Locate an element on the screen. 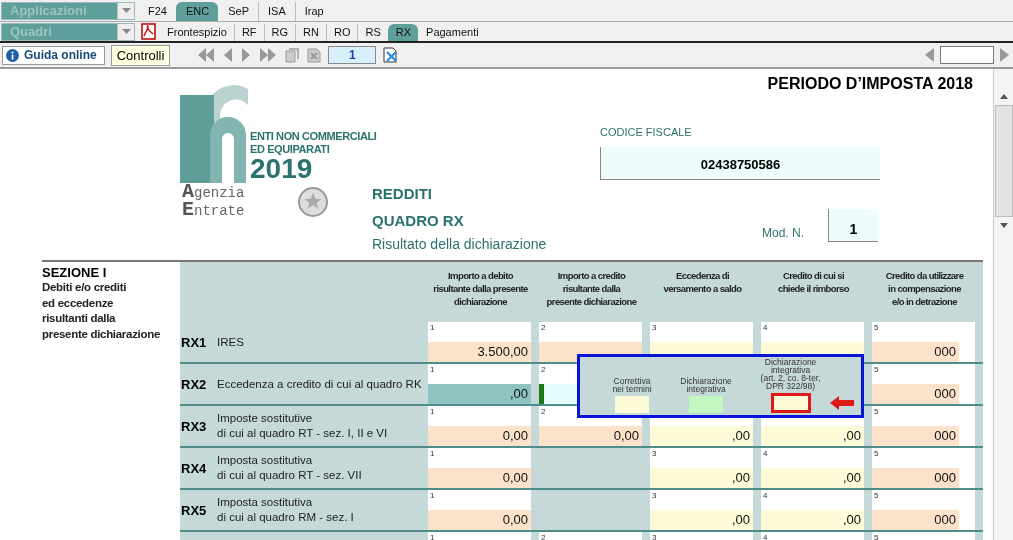  section-tab: RS is located at coordinates (372, 32).